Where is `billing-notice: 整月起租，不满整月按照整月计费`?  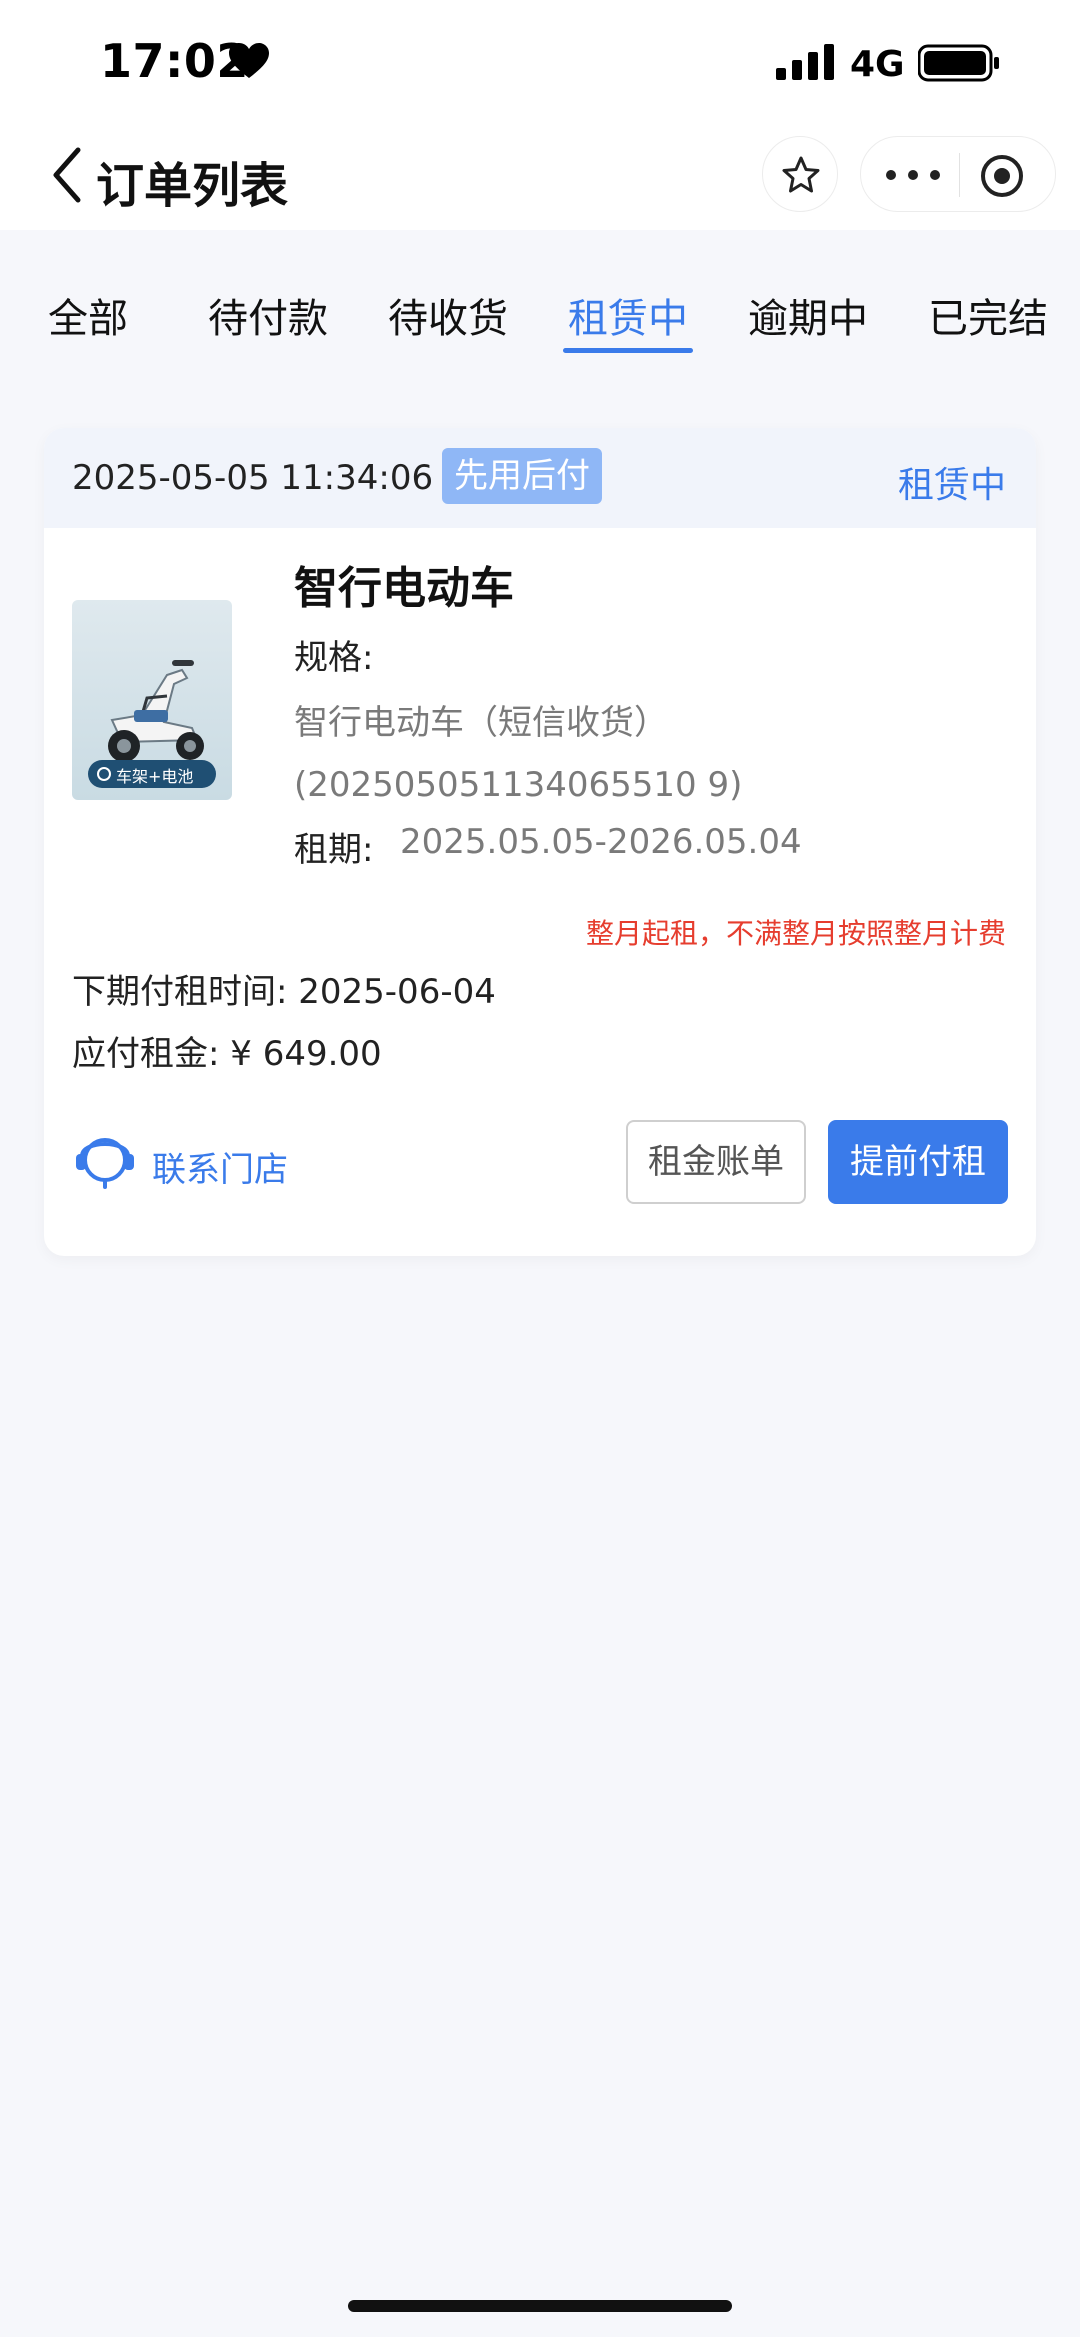 billing-notice: 整月起租，不满整月按照整月计费 is located at coordinates (795, 933).